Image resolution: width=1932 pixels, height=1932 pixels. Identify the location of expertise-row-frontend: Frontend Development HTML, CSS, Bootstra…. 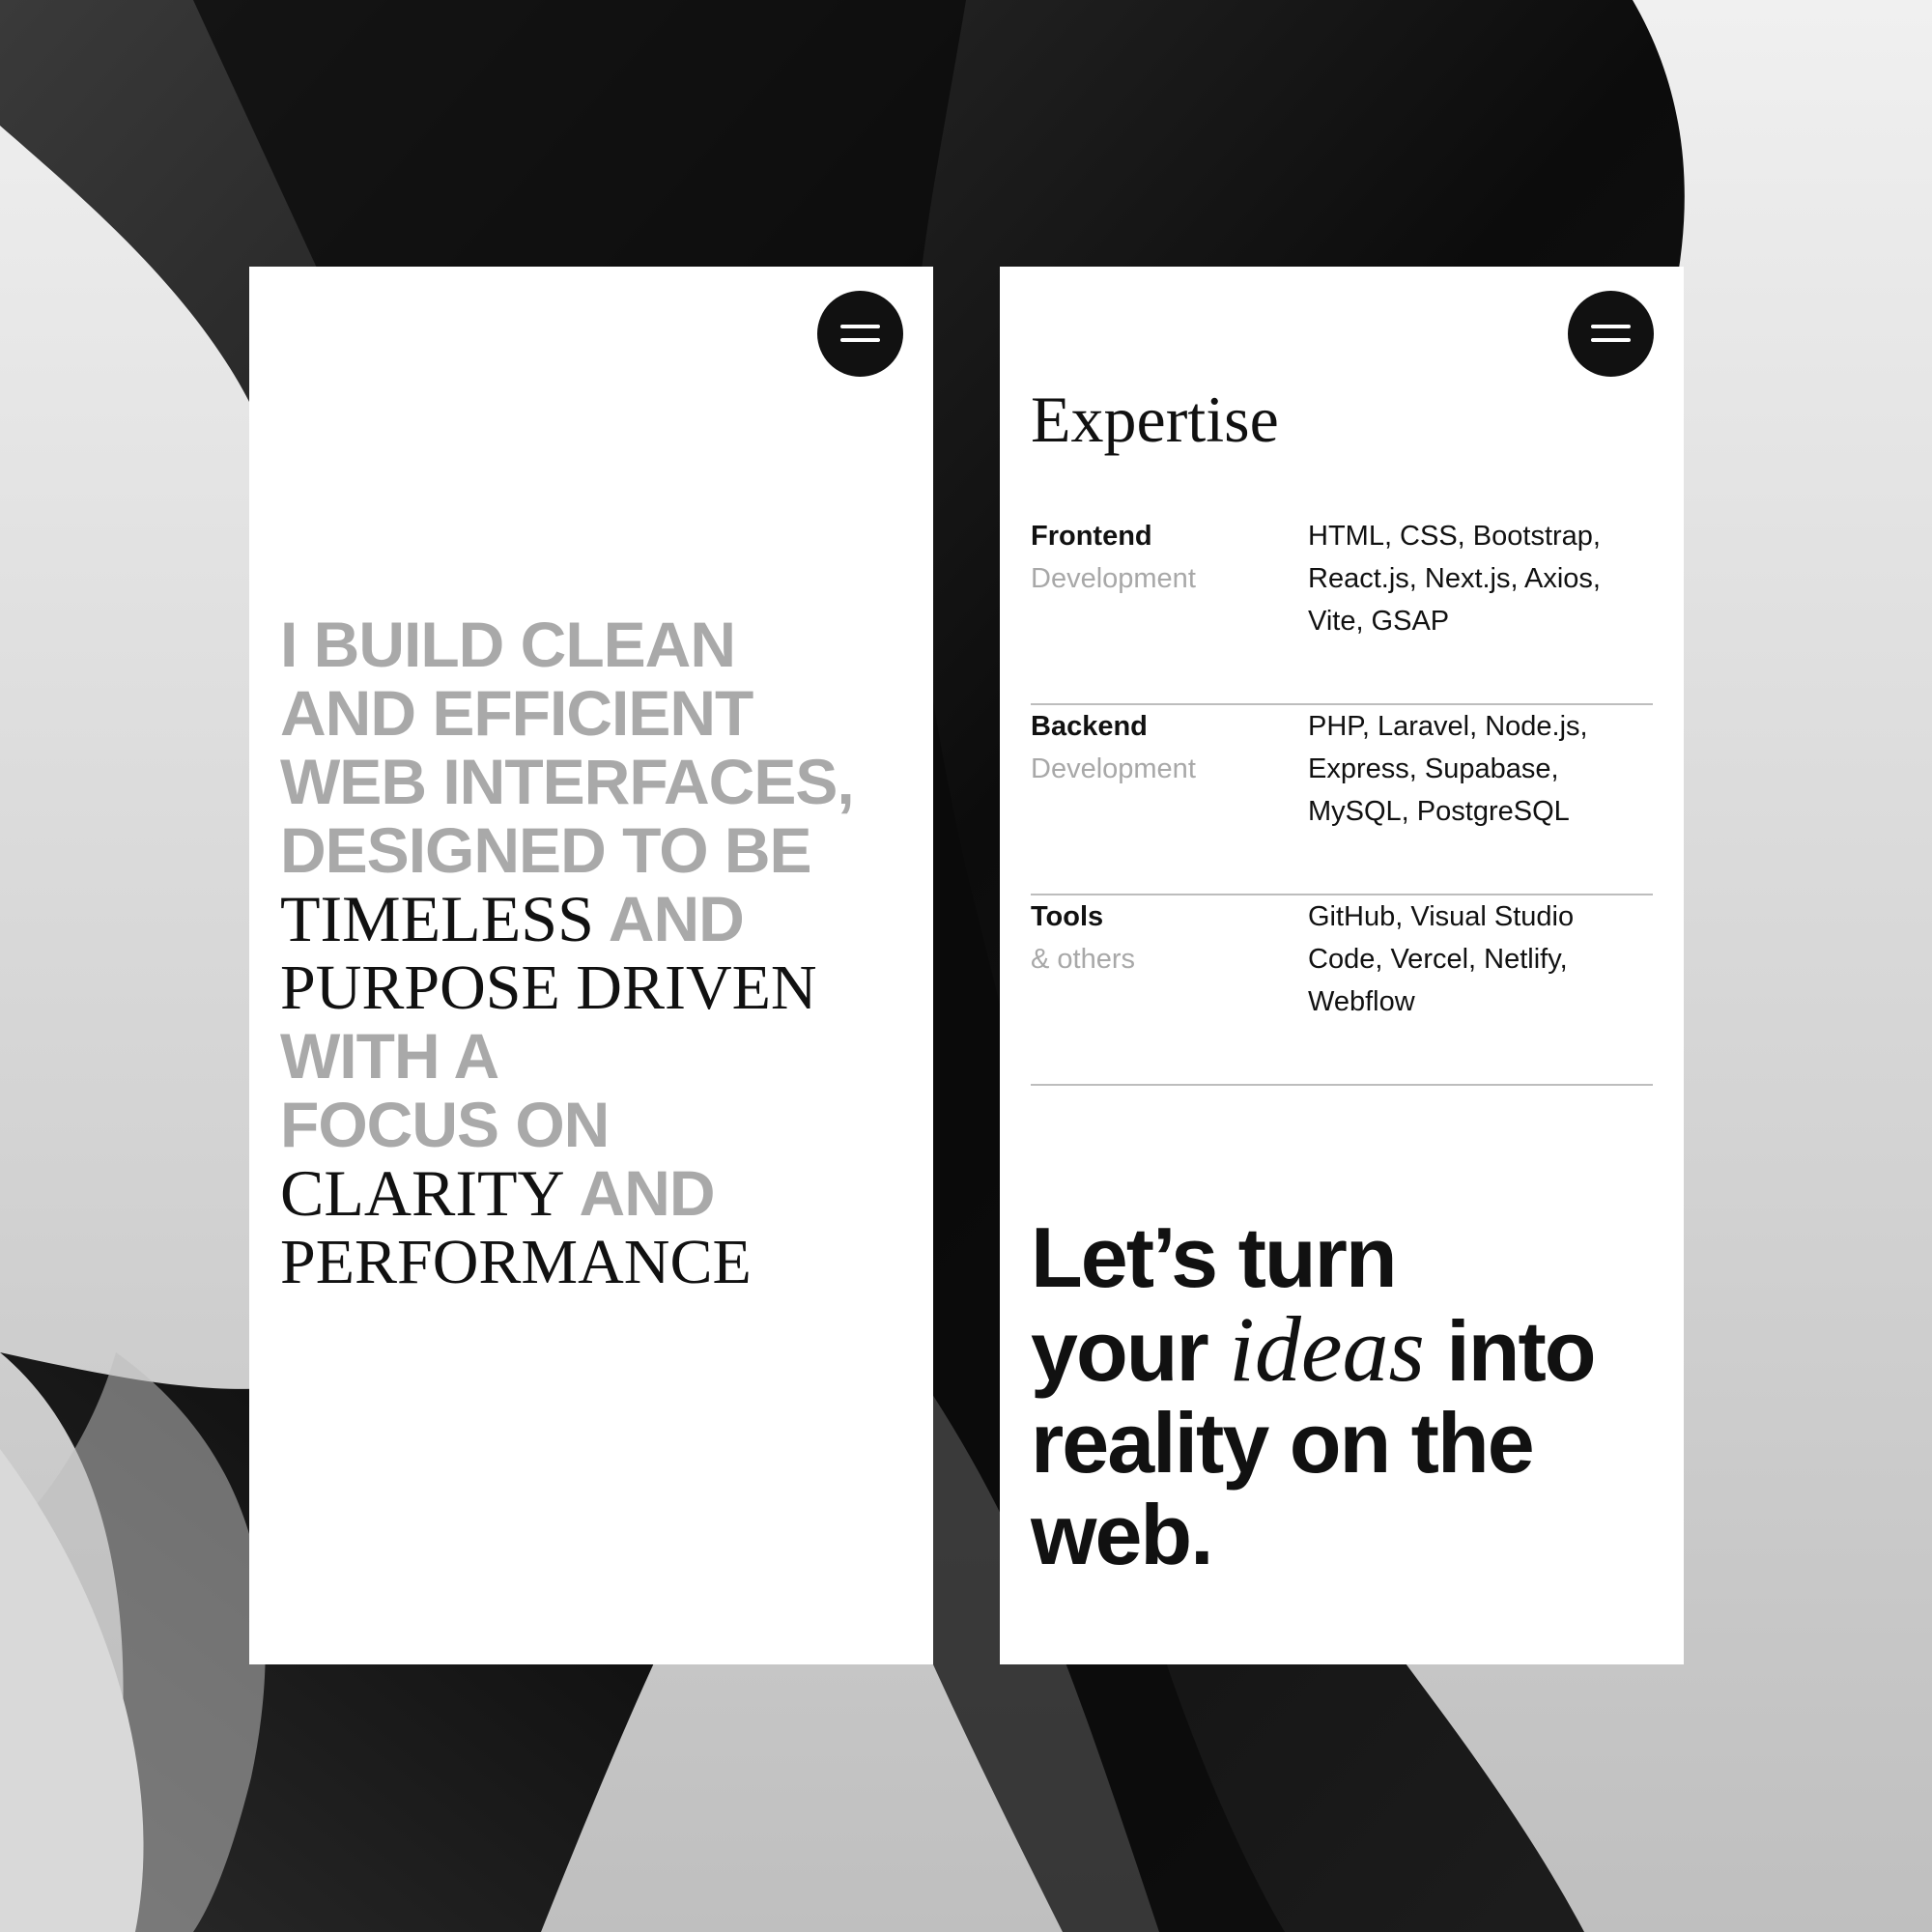
(1342, 610).